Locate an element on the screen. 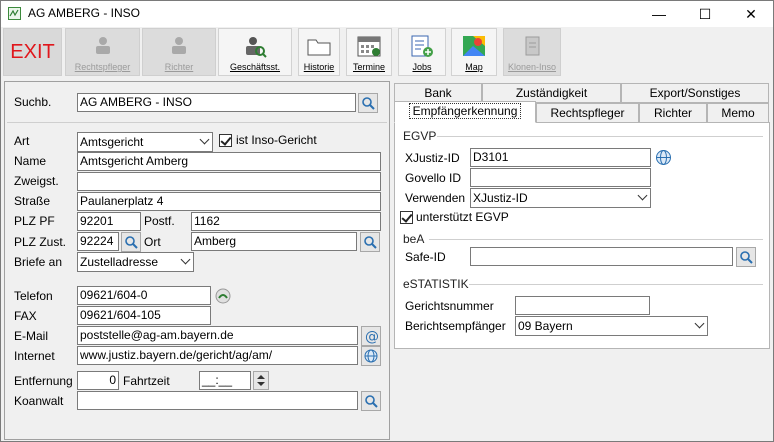 The height and width of the screenshot is (442, 774). egvp-group-label: EGVP is located at coordinates (420, 136).